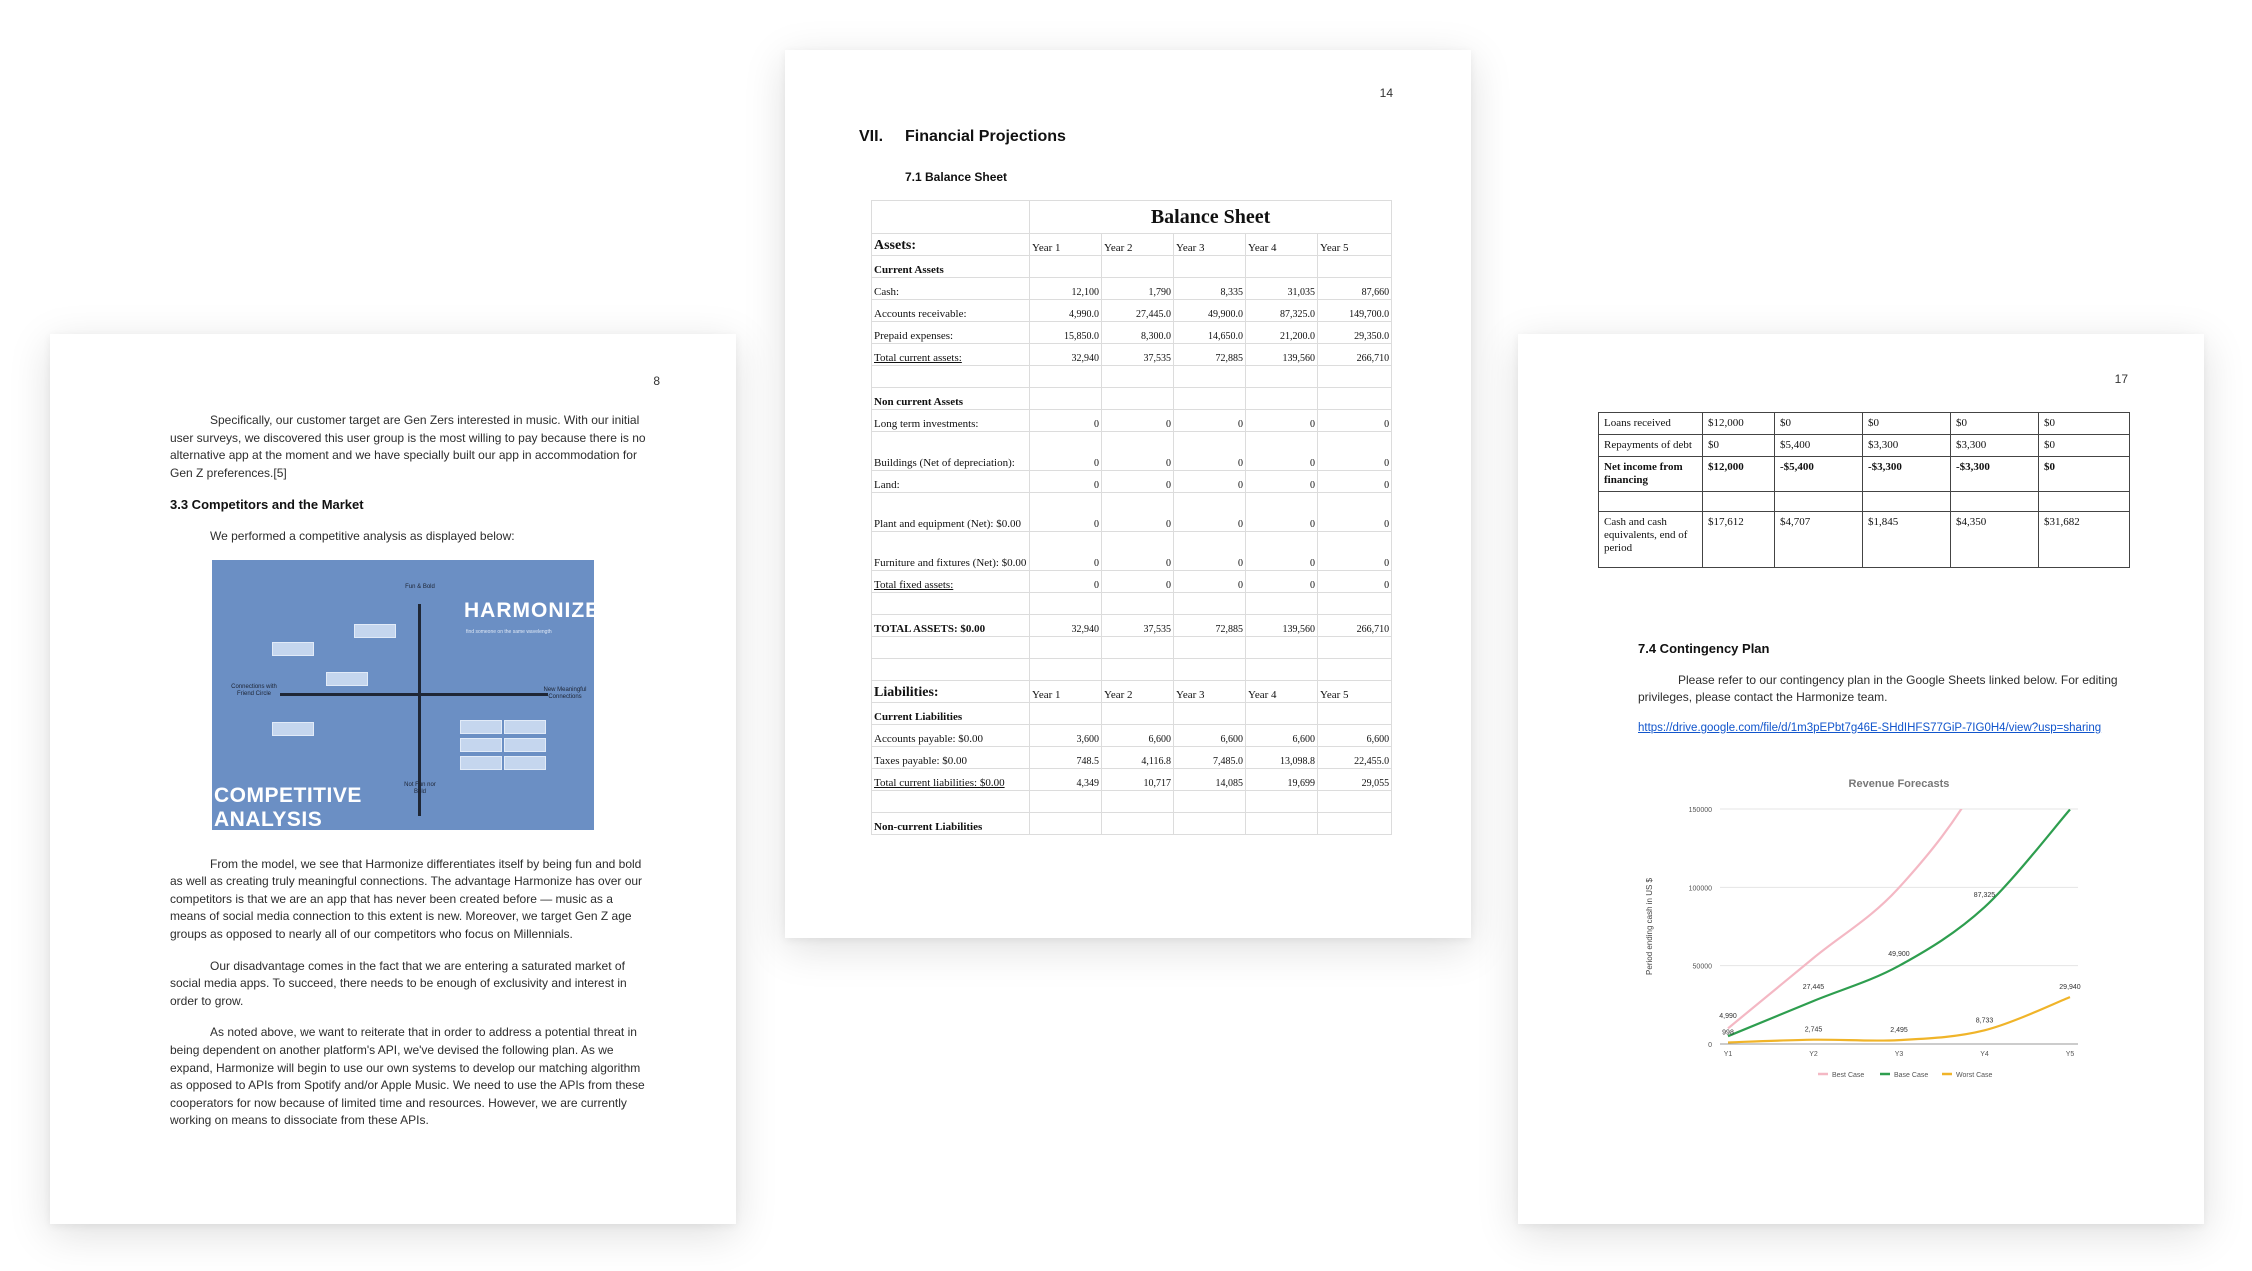  What do you see at coordinates (1281, 288) in the screenshot?
I see `value-cell: 31,035` at bounding box center [1281, 288].